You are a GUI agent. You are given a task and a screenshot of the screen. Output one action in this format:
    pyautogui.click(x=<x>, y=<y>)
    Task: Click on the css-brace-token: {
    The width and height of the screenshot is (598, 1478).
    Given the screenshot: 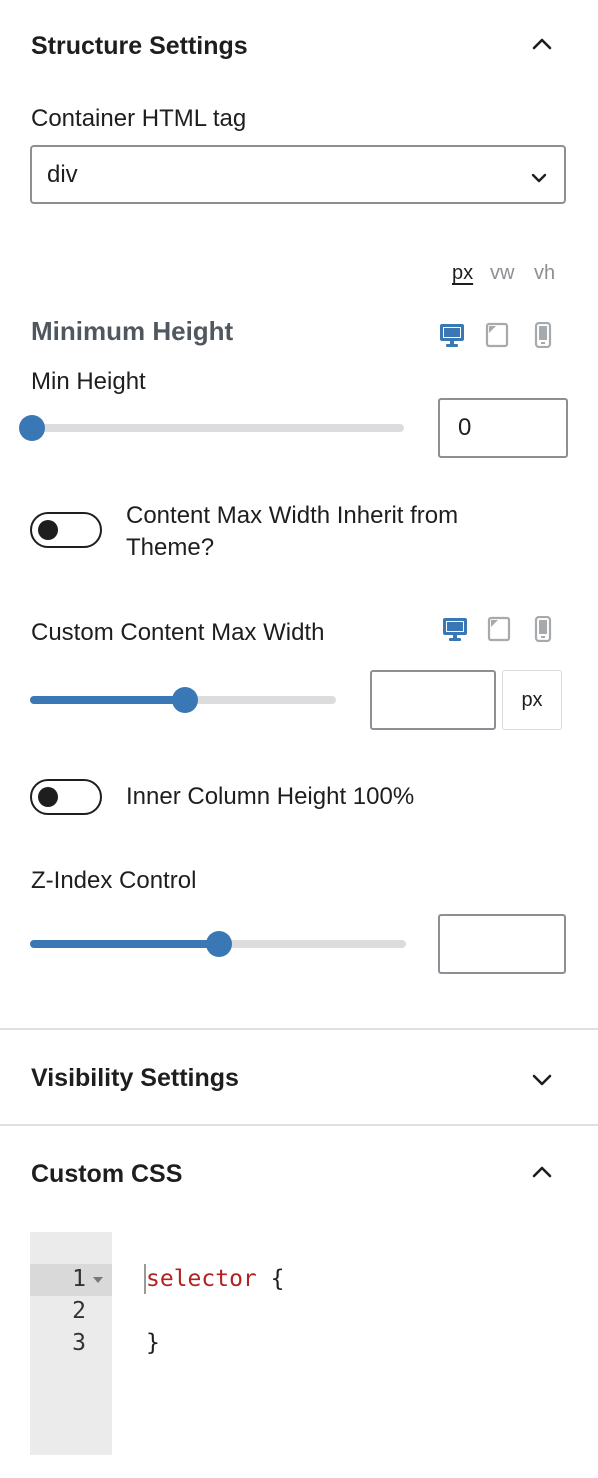 What is the action you would take?
    pyautogui.click(x=270, y=1279)
    